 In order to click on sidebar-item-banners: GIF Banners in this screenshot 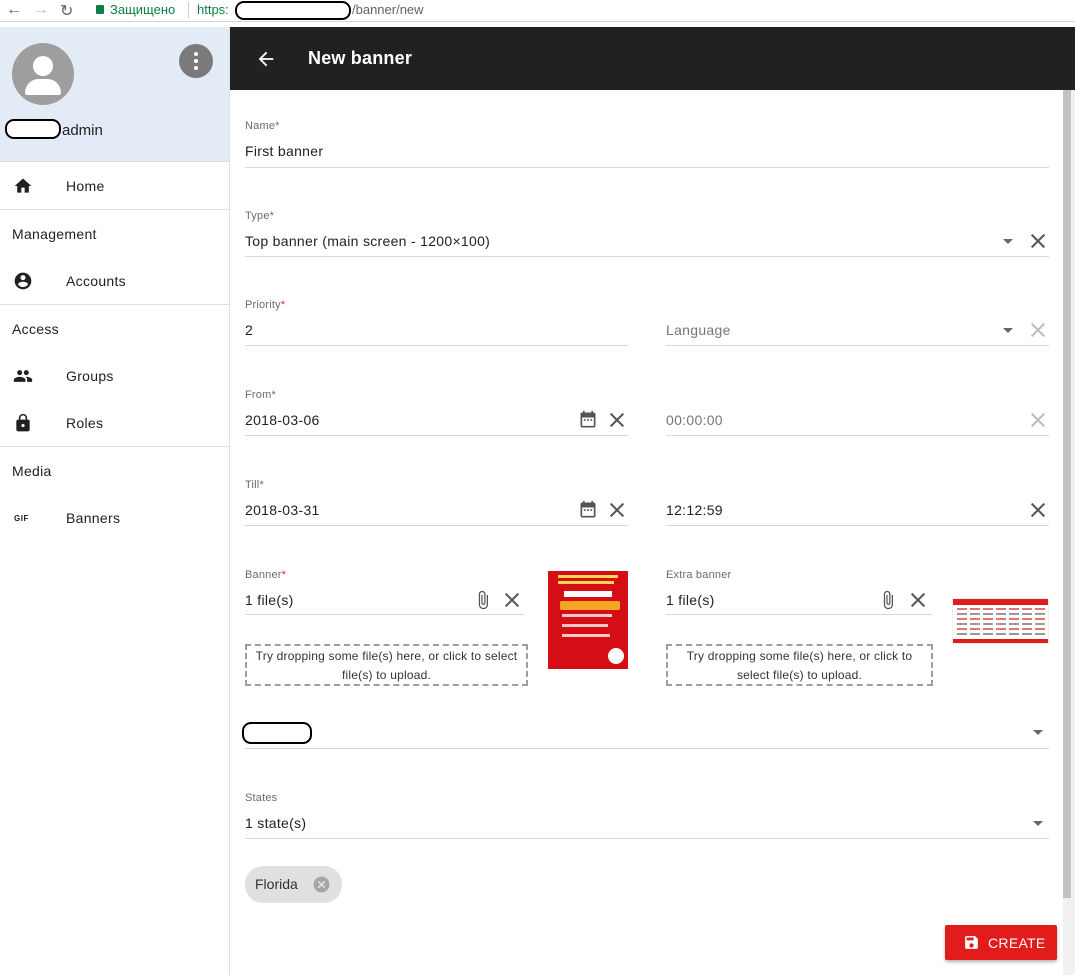, I will do `click(114, 517)`.